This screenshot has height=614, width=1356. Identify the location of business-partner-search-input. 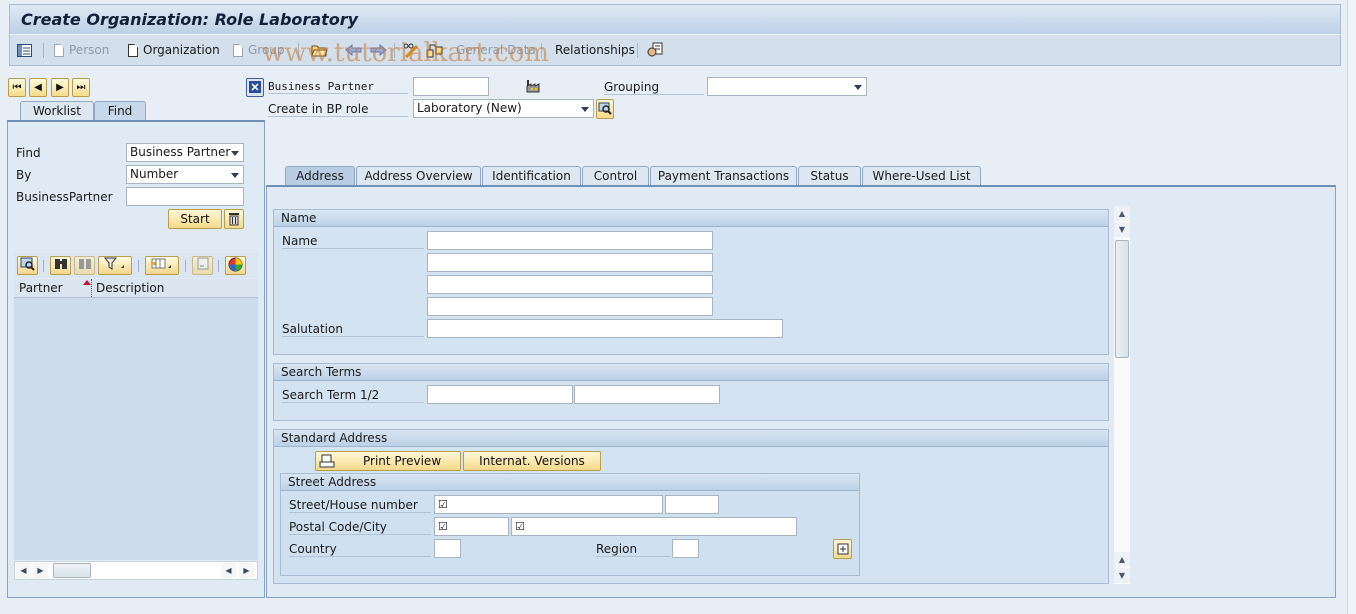
(185, 196).